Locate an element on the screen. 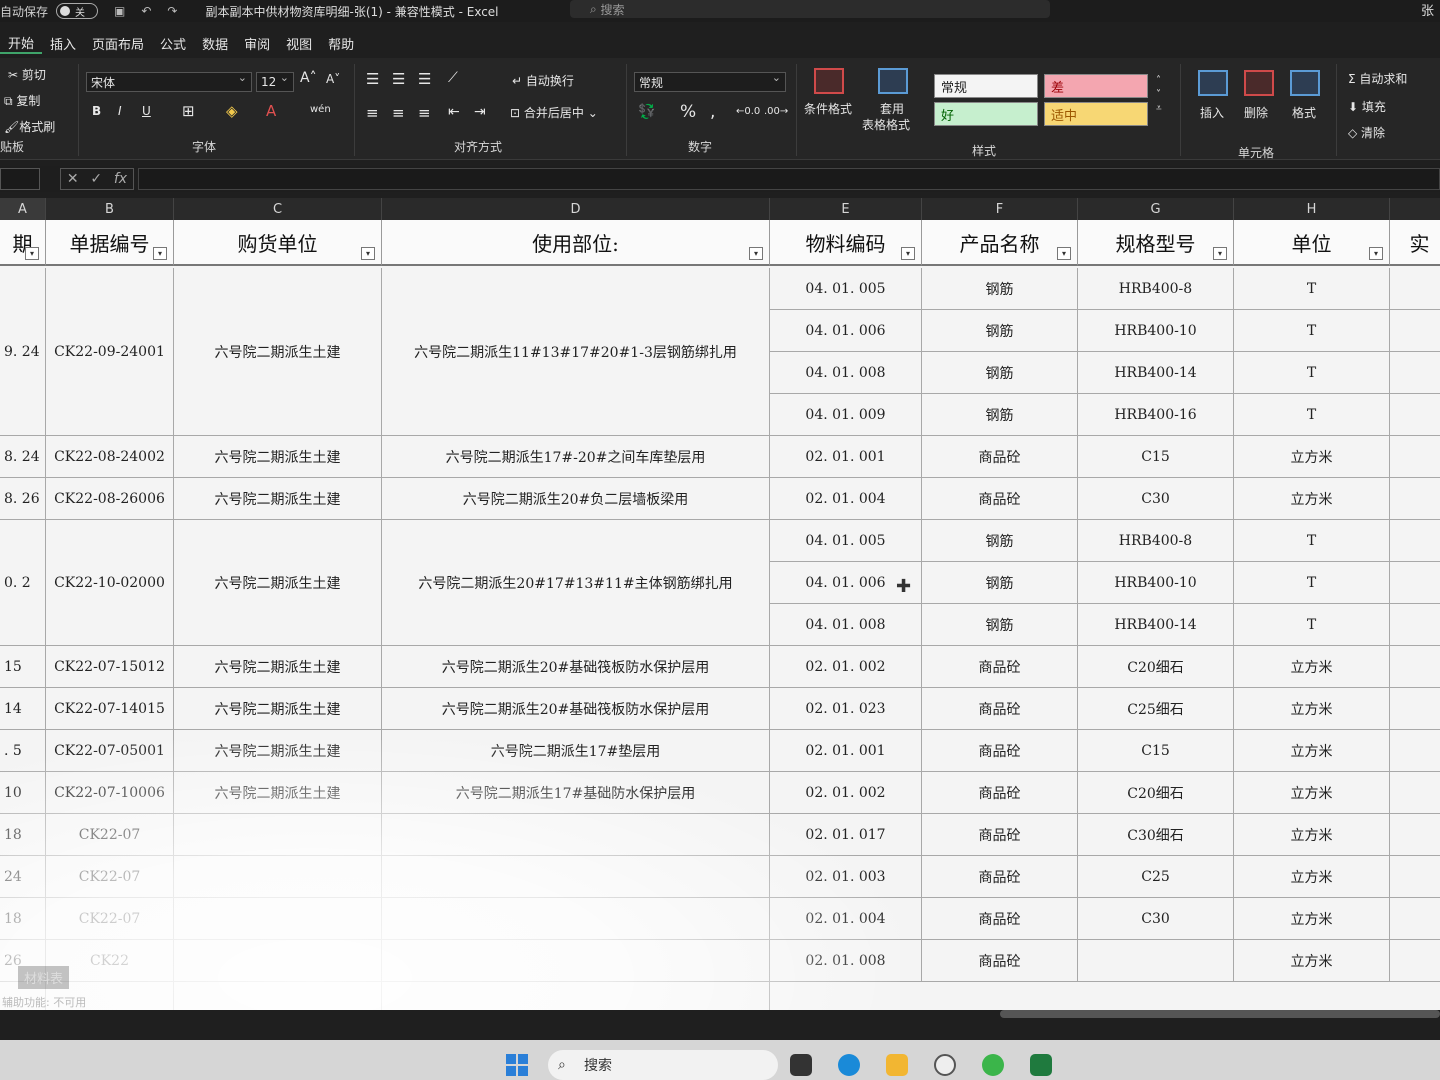 The image size is (1440, 1080). cut-button: ✂ 剪切 is located at coordinates (27, 74).